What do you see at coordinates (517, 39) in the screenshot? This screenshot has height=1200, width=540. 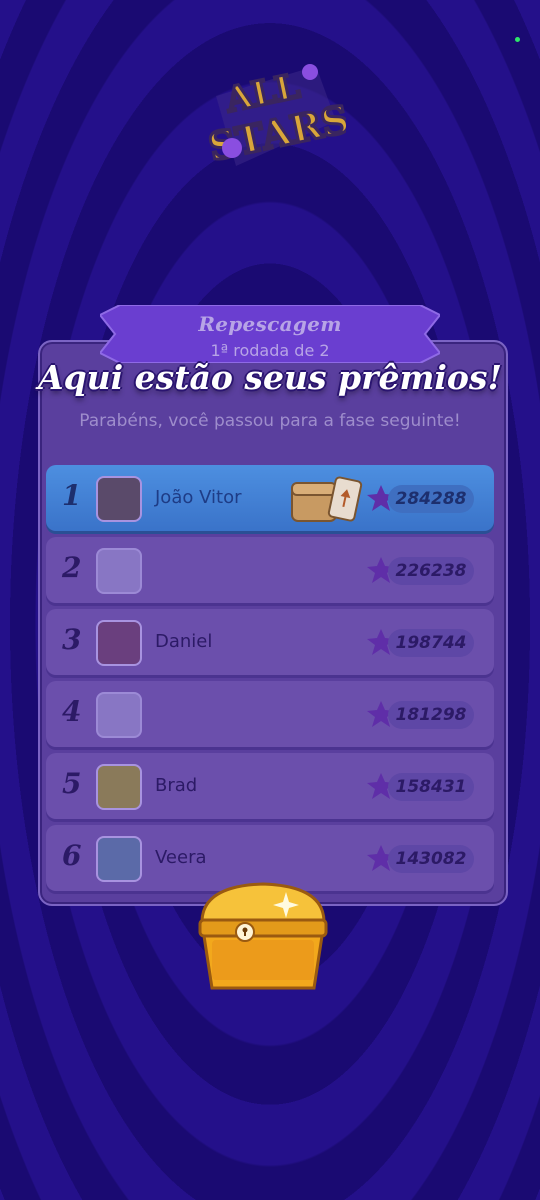 I see `status-dot` at bounding box center [517, 39].